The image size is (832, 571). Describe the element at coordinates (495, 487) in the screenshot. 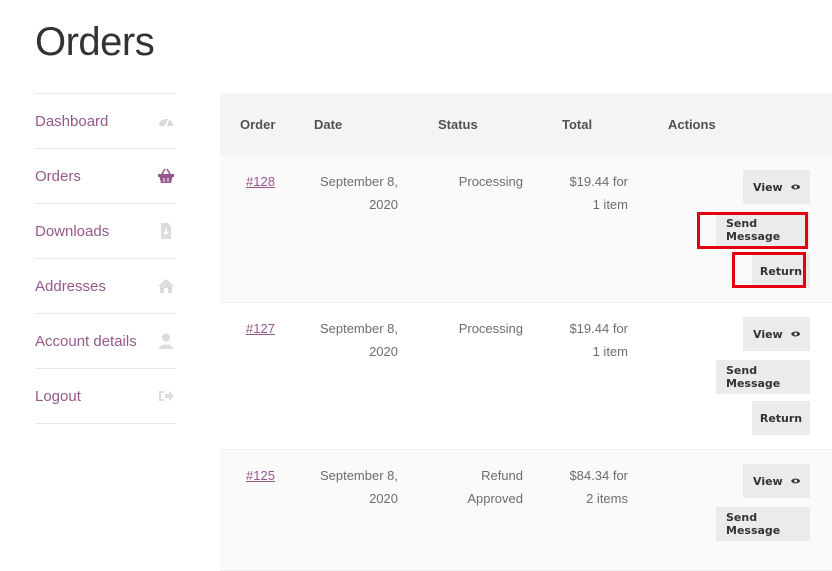

I see `order-status: Refund Approved` at that location.